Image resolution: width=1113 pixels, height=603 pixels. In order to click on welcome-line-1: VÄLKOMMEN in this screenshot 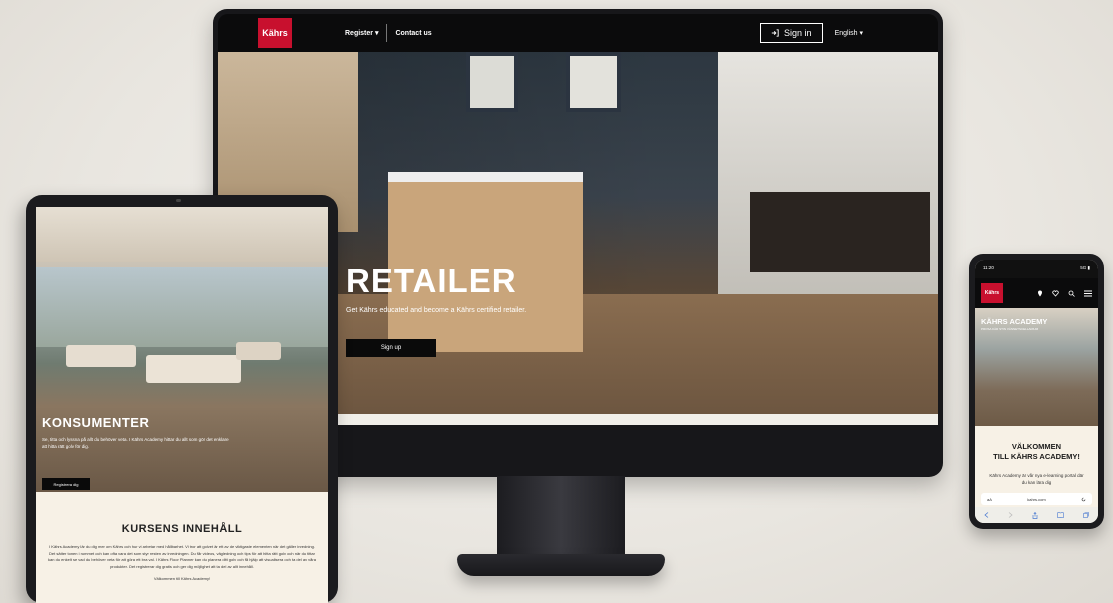, I will do `click(1036, 446)`.